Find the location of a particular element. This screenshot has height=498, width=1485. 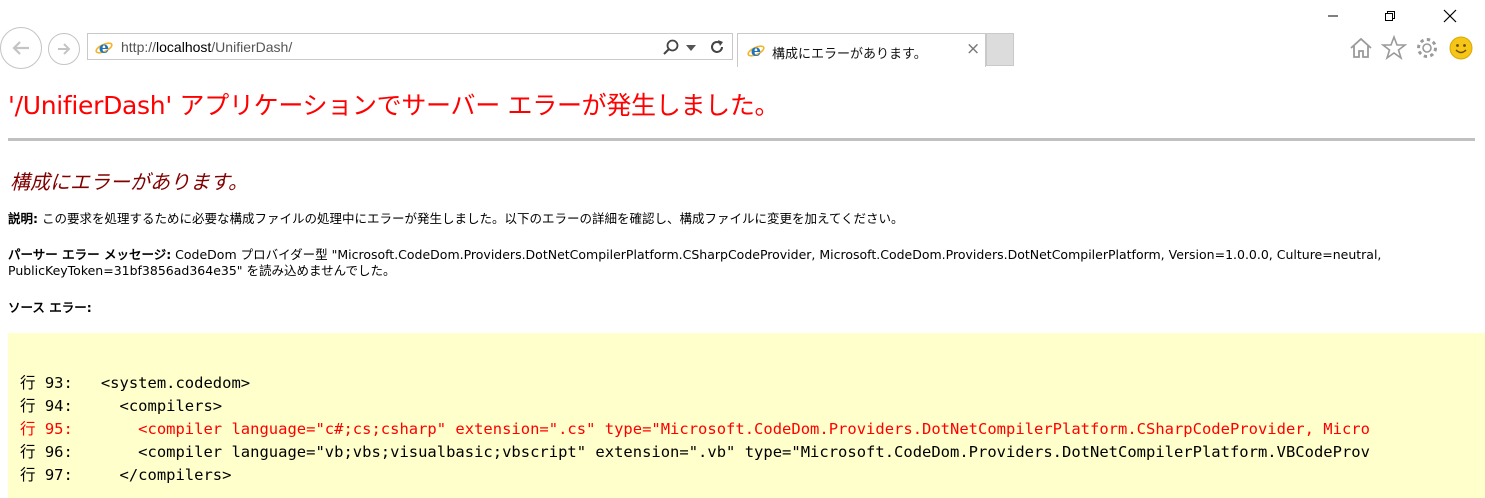

forward-button is located at coordinates (64, 49).